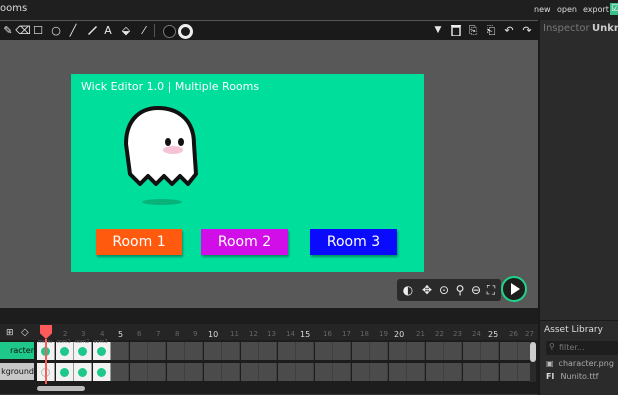 The width and height of the screenshot is (618, 395). What do you see at coordinates (438, 30) in the screenshot?
I see `dropdown-icon: ▼` at bounding box center [438, 30].